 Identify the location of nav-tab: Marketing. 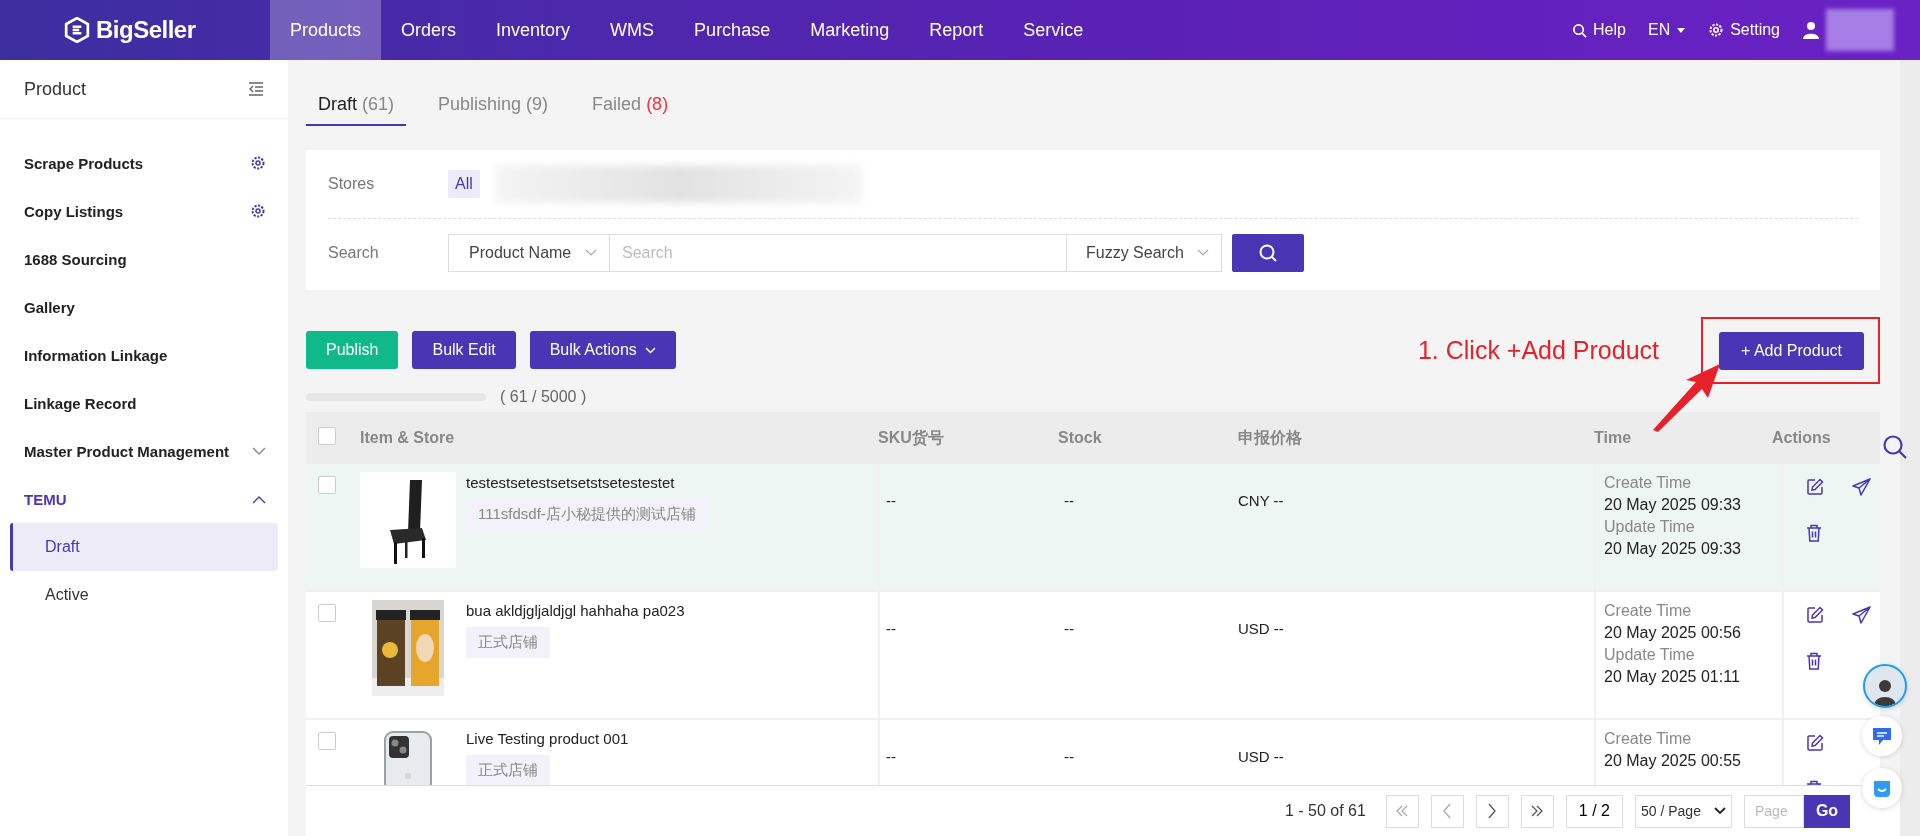
(850, 30).